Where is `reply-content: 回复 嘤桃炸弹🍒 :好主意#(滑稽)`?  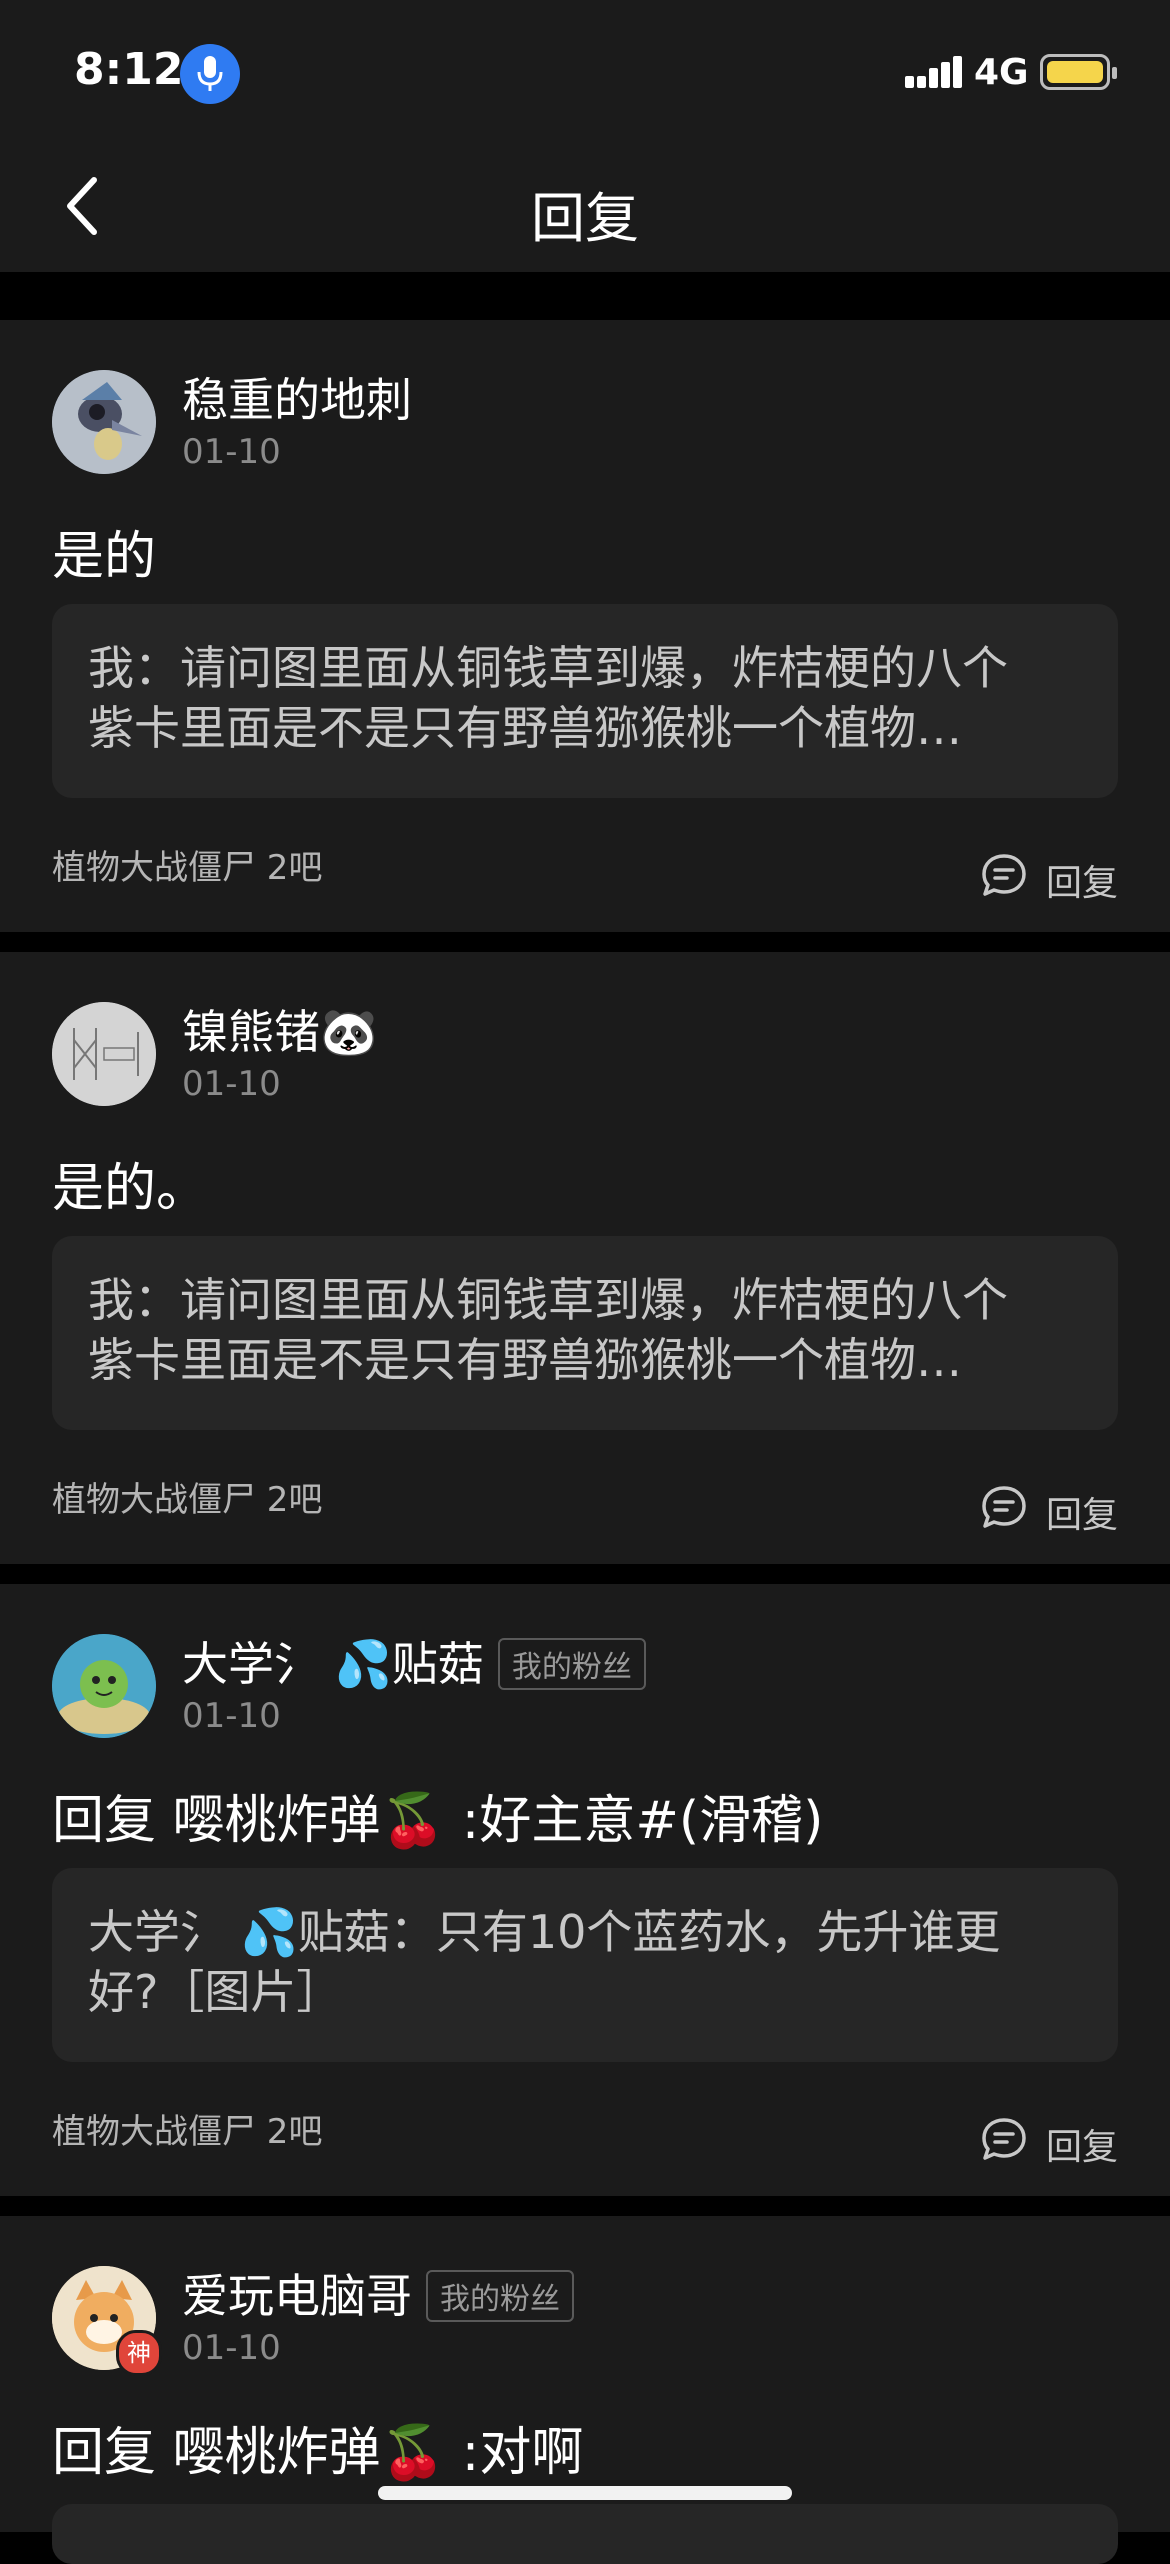 reply-content: 回复 嘤桃炸弹🍒 :好主意#(滑稽) is located at coordinates (438, 1821).